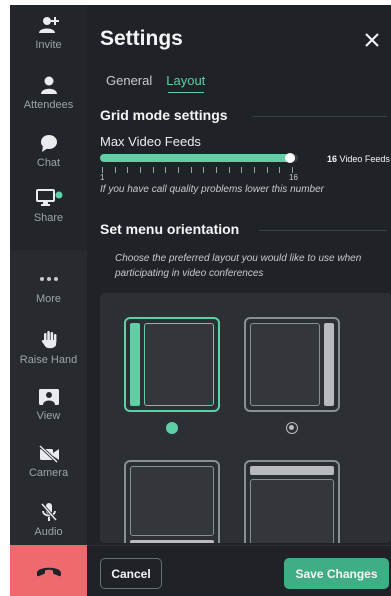  What do you see at coordinates (372, 40) in the screenshot?
I see `close-icon` at bounding box center [372, 40].